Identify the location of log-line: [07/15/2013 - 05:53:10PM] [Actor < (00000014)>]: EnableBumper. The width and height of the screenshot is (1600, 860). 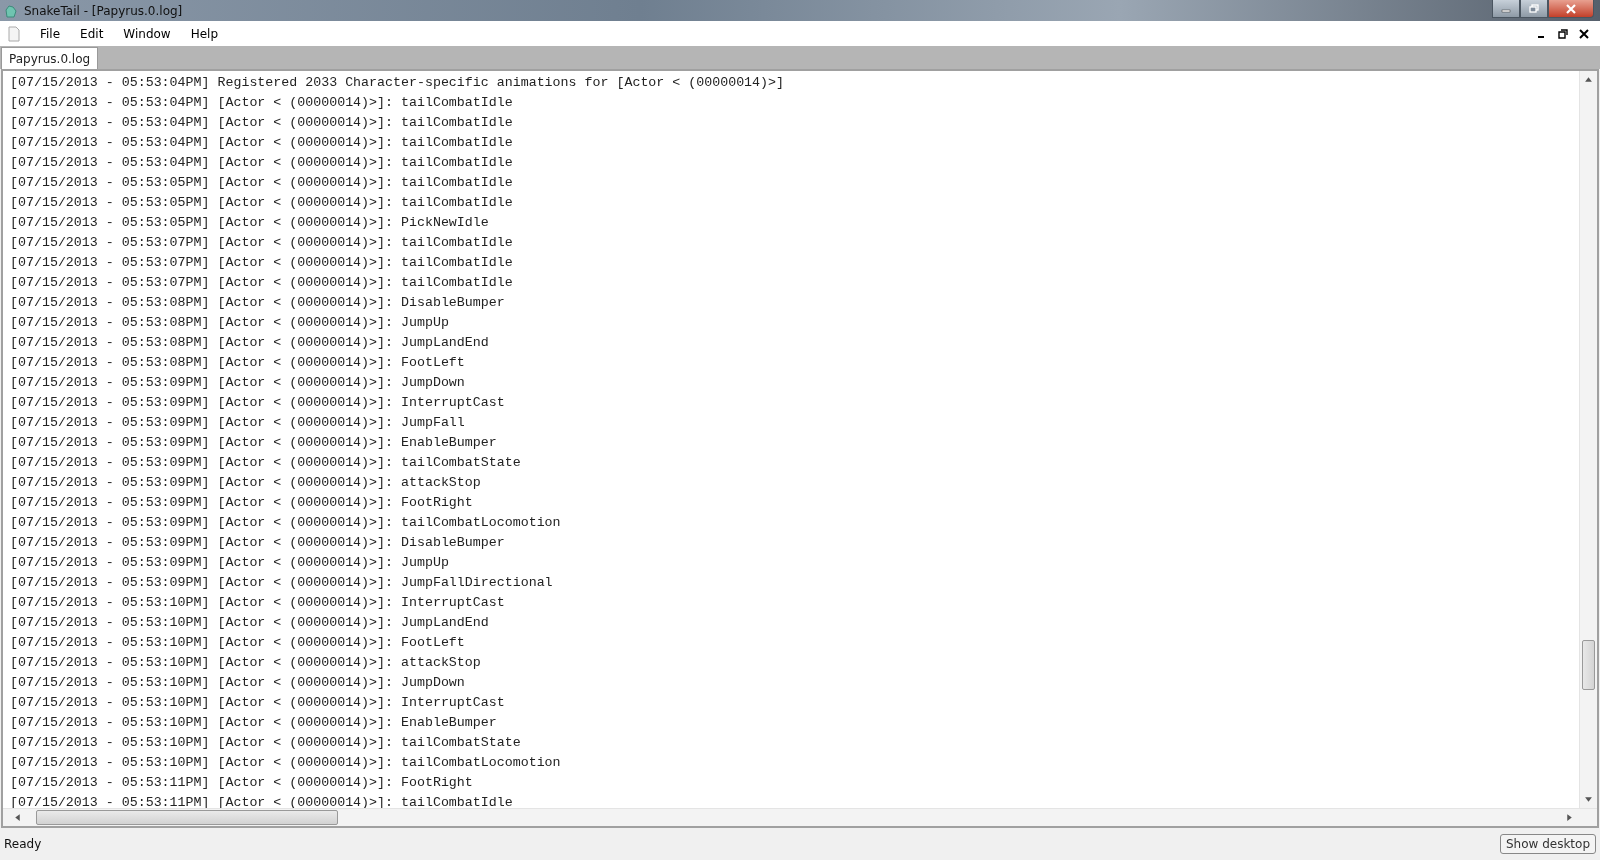
(254, 723).